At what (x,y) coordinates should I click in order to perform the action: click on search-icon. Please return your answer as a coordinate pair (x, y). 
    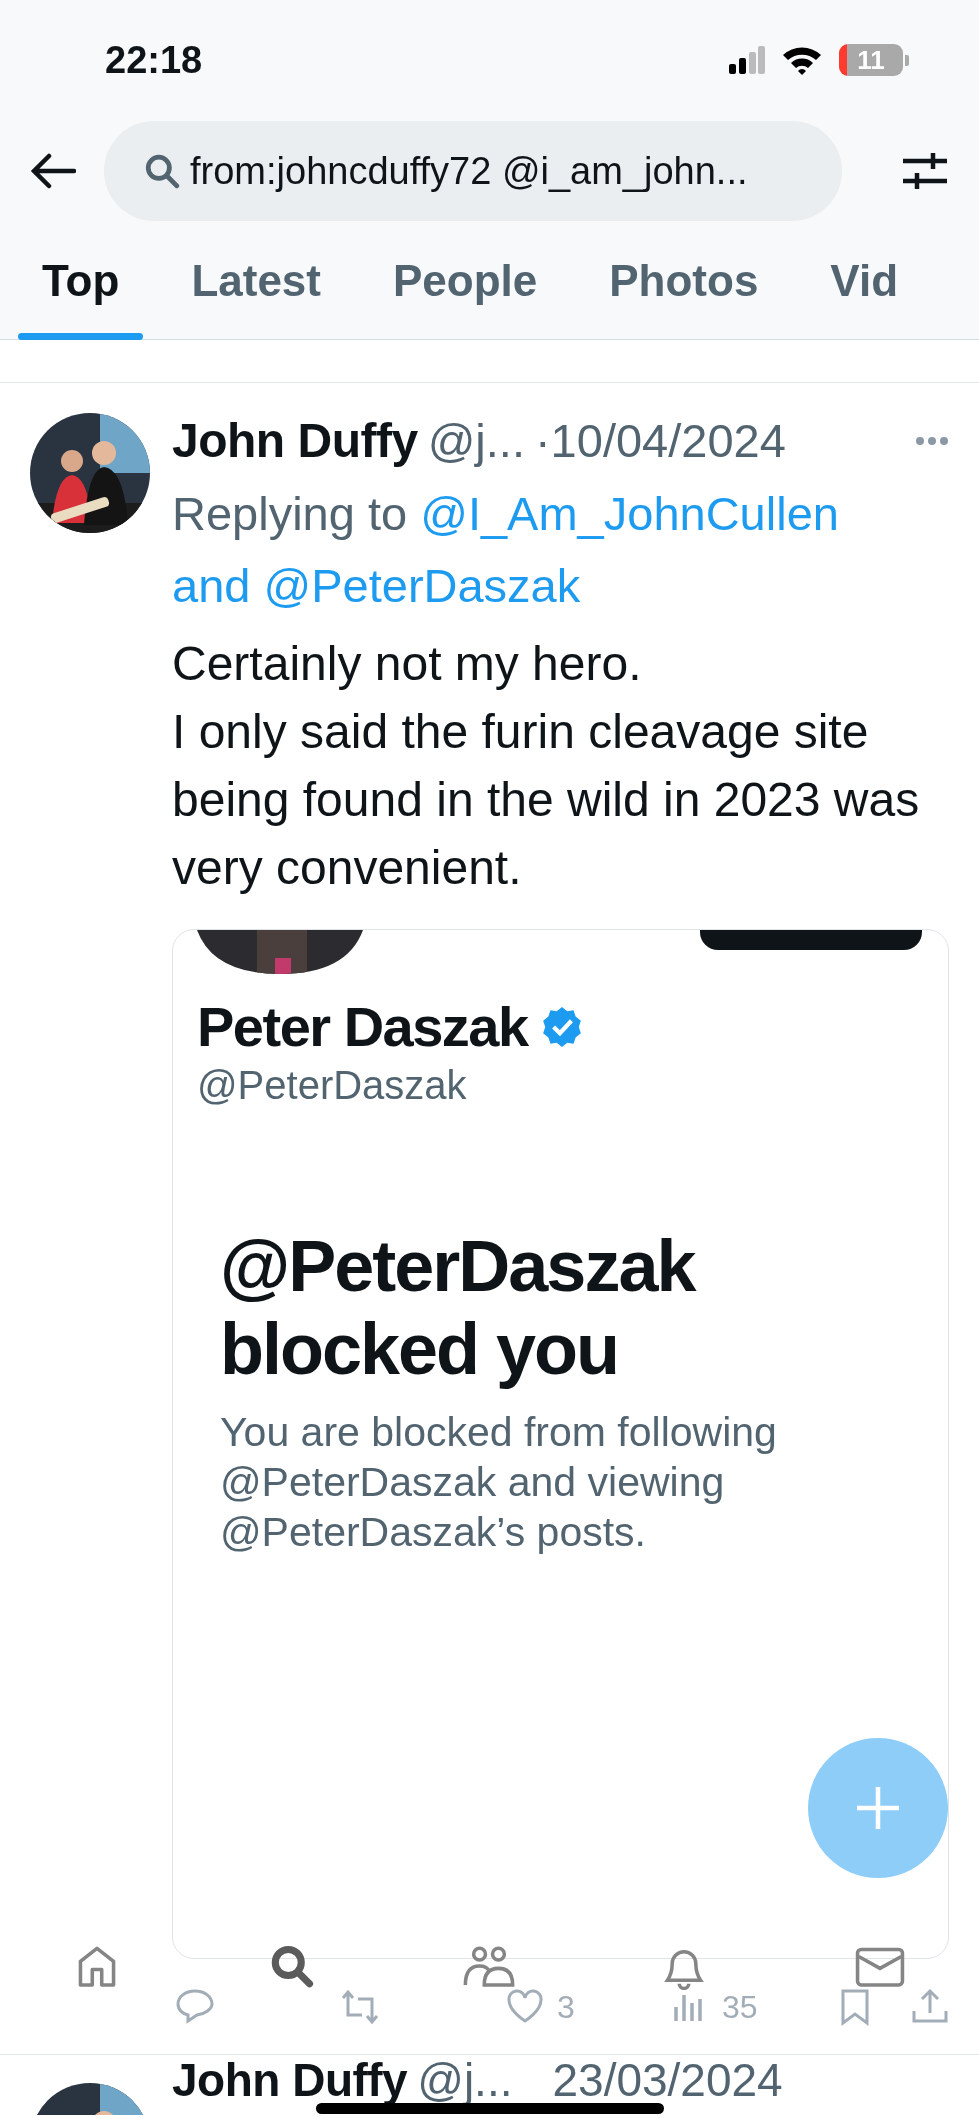
    Looking at the image, I should click on (162, 171).